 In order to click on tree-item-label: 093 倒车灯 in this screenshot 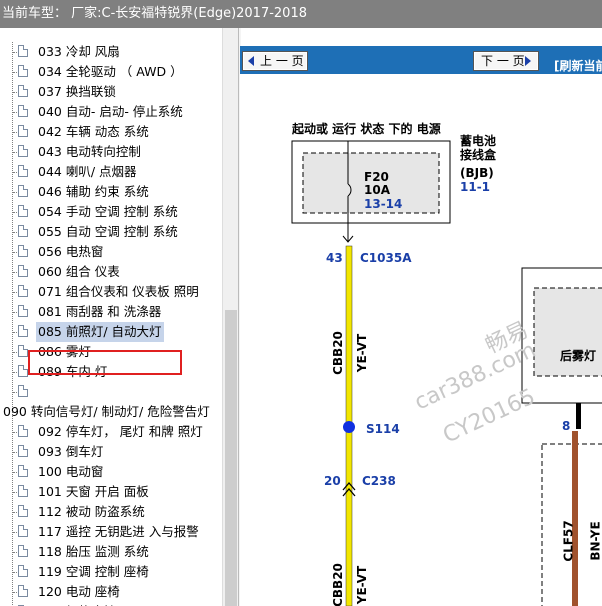, I will do `click(71, 451)`.